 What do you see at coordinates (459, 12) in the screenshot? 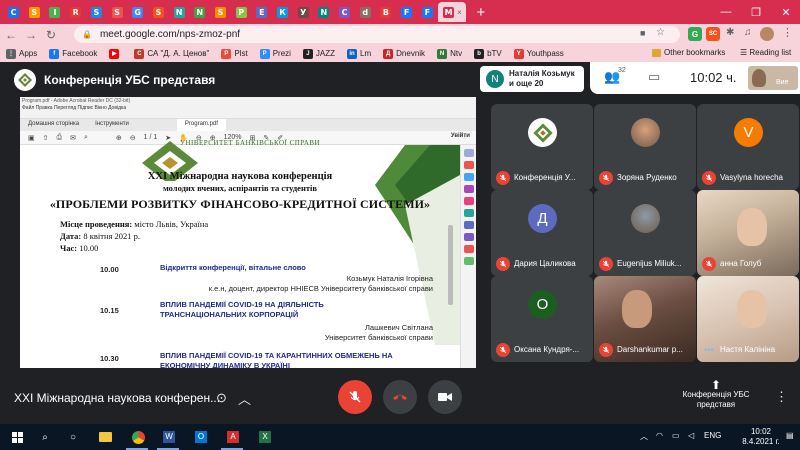
I see `close-tab-icon: ×` at bounding box center [459, 12].